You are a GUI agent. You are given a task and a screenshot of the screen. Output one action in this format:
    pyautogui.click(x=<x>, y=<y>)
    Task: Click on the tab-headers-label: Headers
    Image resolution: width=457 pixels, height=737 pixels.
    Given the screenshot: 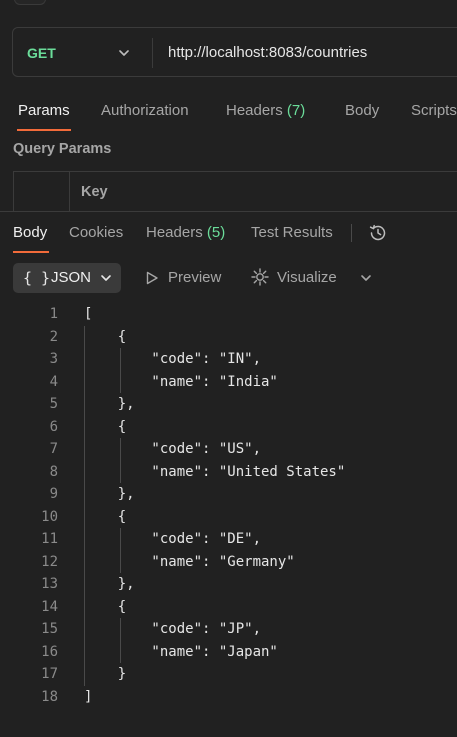 What is the action you would take?
    pyautogui.click(x=254, y=110)
    